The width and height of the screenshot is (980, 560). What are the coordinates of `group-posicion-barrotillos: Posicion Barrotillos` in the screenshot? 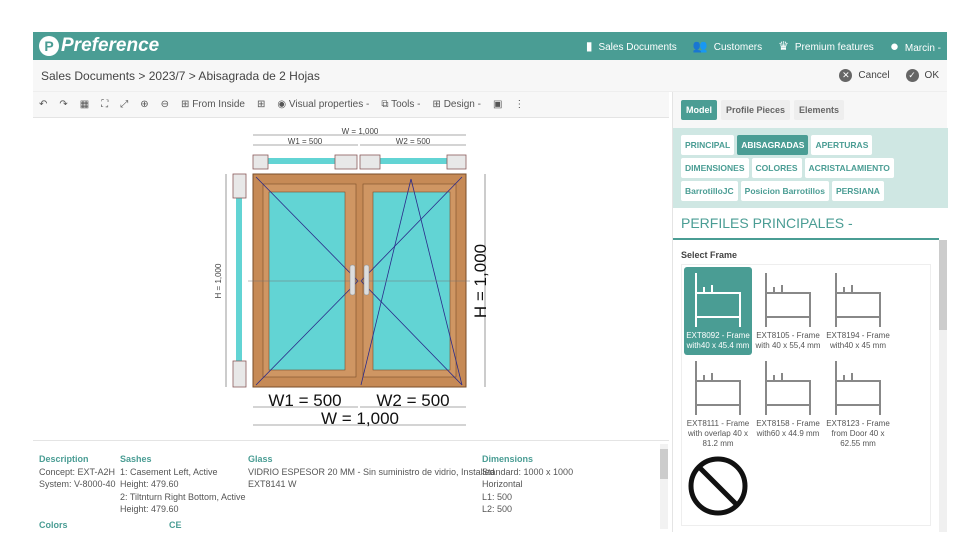 It's located at (784, 191).